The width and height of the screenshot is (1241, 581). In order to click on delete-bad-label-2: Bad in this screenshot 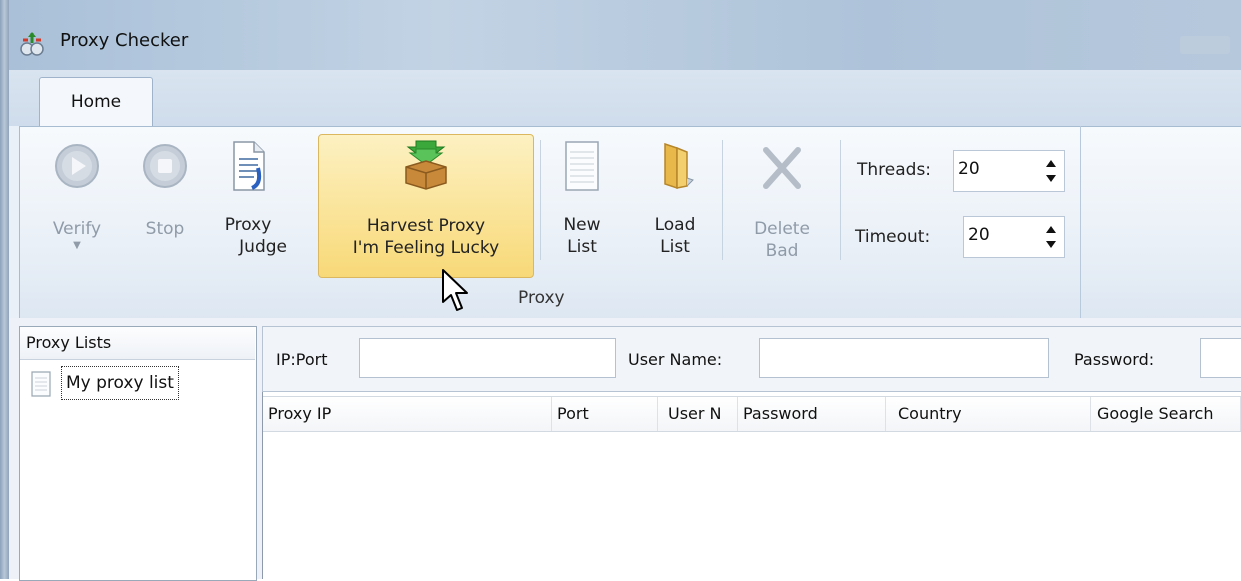, I will do `click(782, 251)`.